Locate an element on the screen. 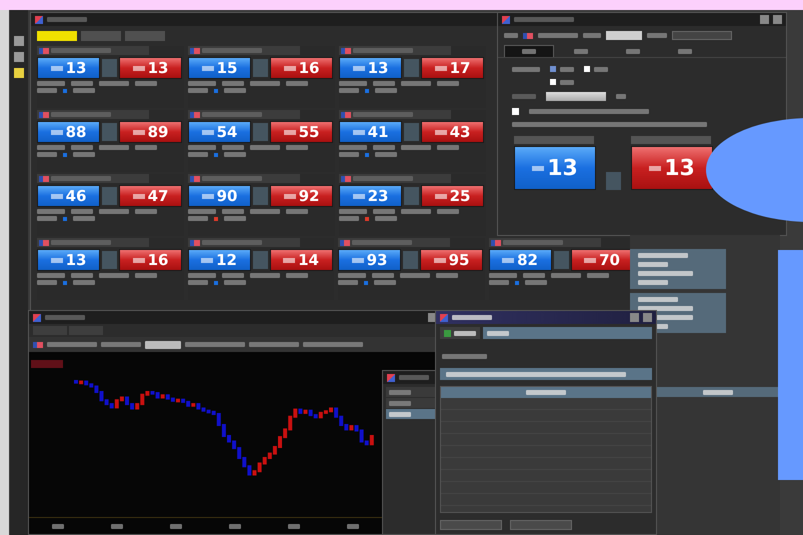 The width and height of the screenshot is (803, 535). buy-button: 17 is located at coordinates (452, 68).